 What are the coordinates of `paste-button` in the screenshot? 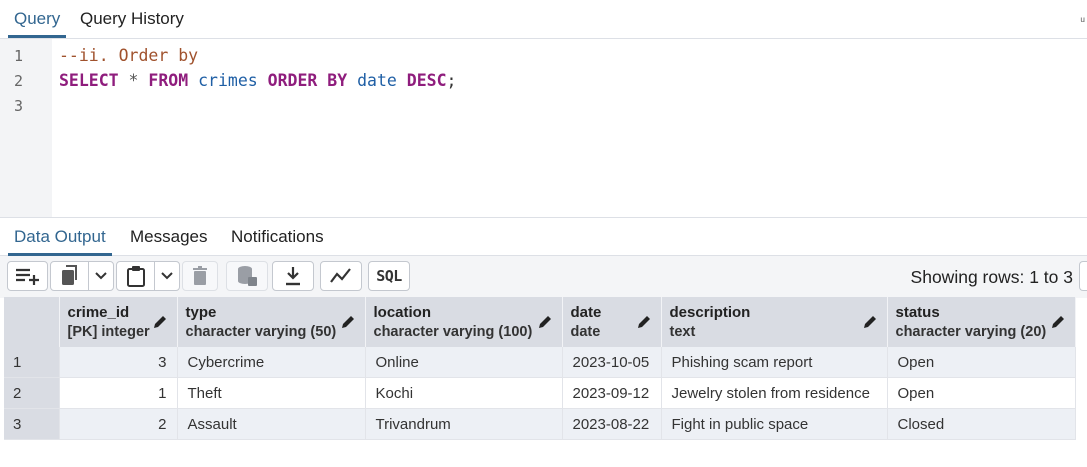 It's located at (135, 276).